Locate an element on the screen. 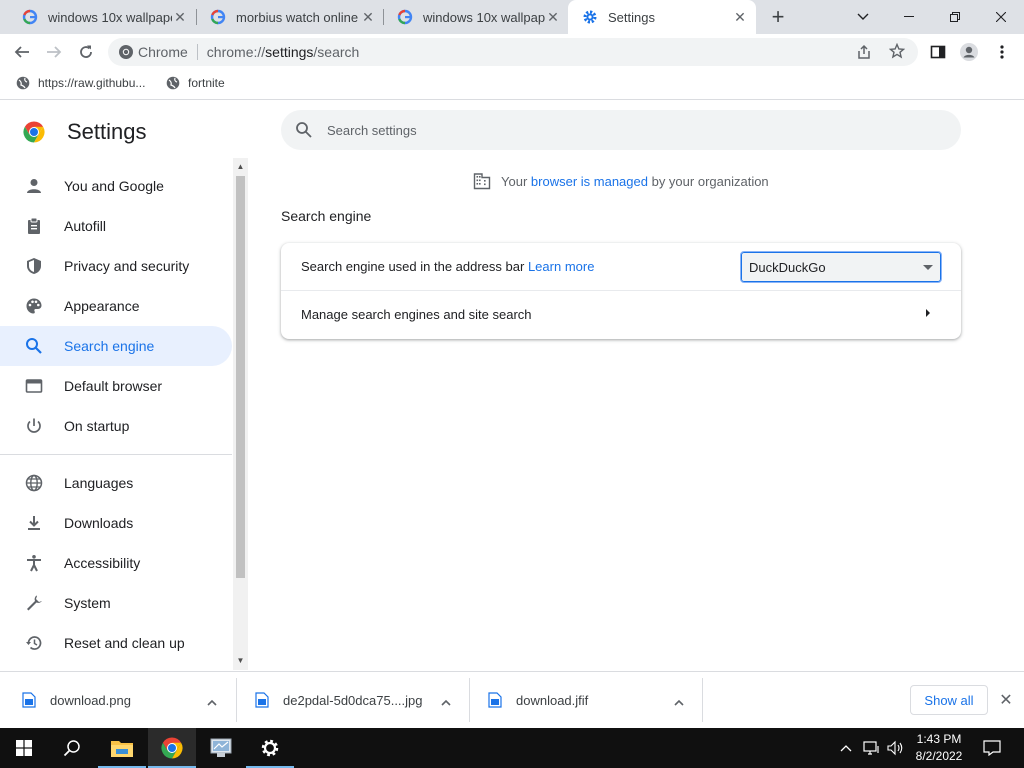 This screenshot has height=768, width=1024. scrollbar-thumb is located at coordinates (240, 377).